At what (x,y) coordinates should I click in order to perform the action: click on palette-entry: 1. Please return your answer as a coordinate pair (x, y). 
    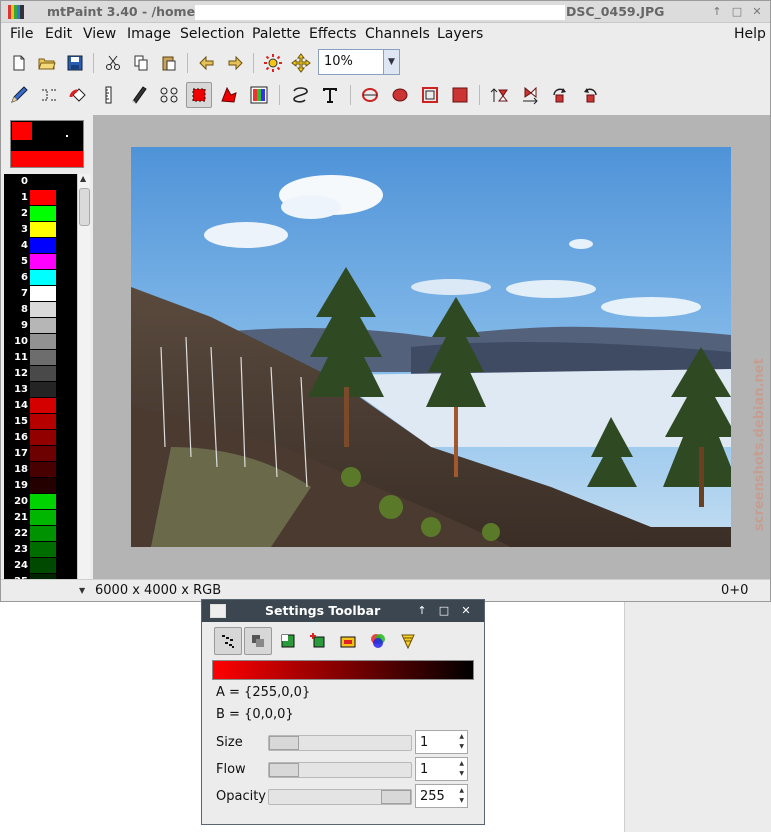
    Looking at the image, I should click on (40, 198).